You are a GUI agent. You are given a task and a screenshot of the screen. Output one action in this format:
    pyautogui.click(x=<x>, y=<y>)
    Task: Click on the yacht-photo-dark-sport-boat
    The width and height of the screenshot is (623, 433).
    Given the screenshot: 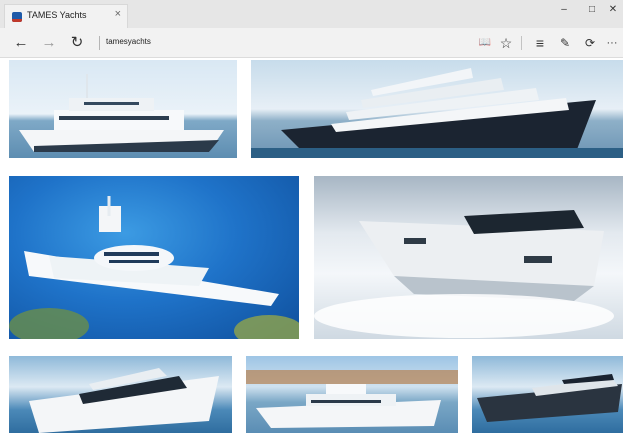 What is the action you would take?
    pyautogui.click(x=547, y=394)
    